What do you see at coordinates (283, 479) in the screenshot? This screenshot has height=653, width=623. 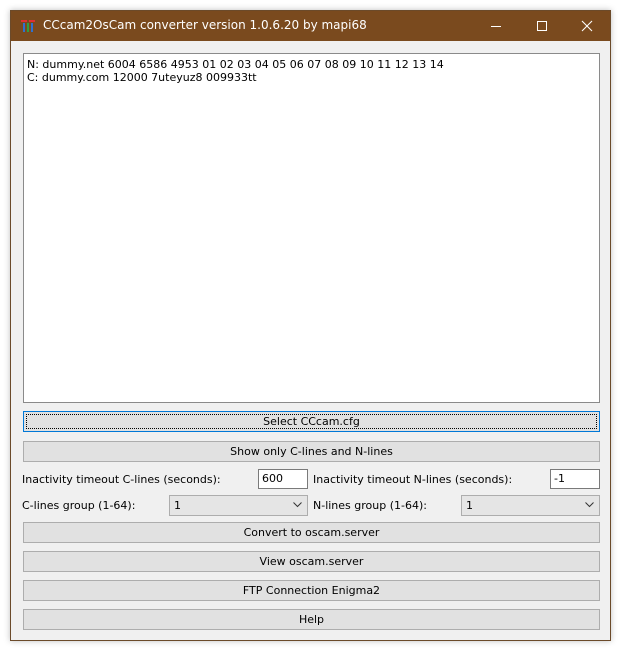 I see `timeout-c-input: 600` at bounding box center [283, 479].